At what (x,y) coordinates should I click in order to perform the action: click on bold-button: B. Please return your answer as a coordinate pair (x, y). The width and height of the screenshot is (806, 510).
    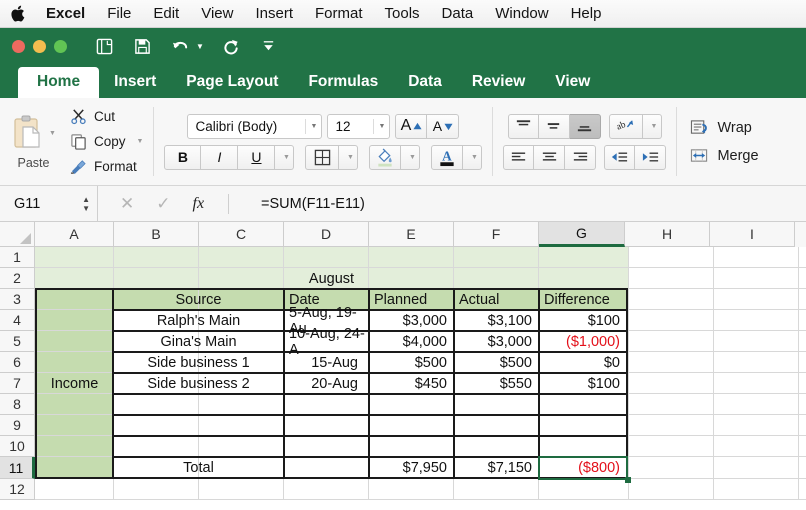
    Looking at the image, I should click on (183, 157).